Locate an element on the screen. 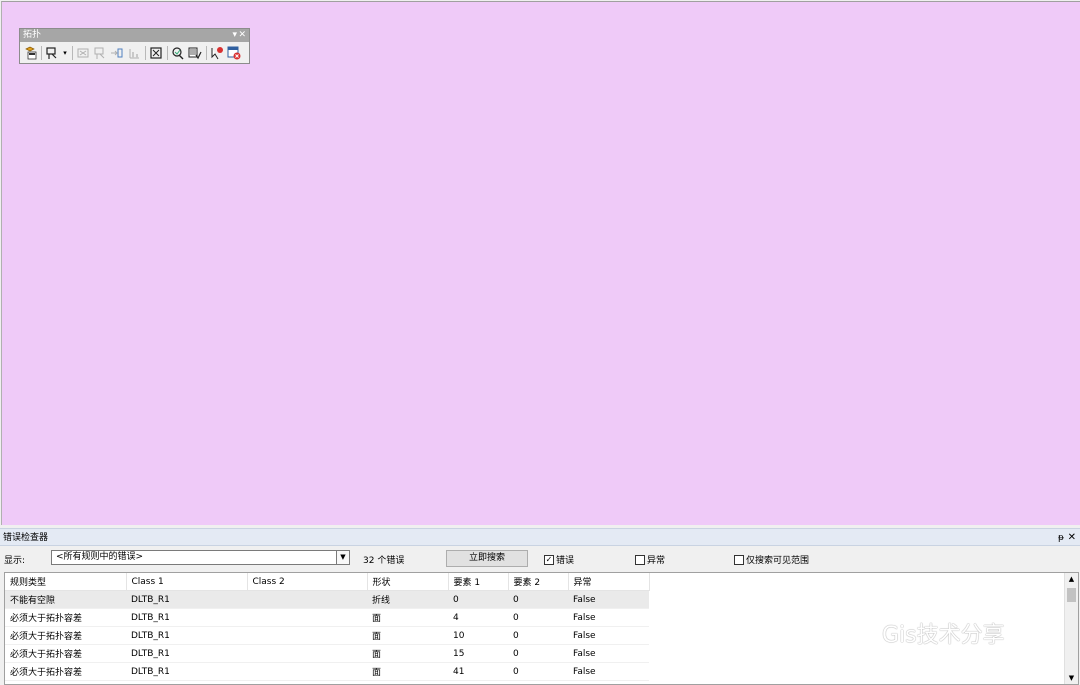 The width and height of the screenshot is (1080, 685). pin-icon: ᵽ is located at coordinates (1061, 538).